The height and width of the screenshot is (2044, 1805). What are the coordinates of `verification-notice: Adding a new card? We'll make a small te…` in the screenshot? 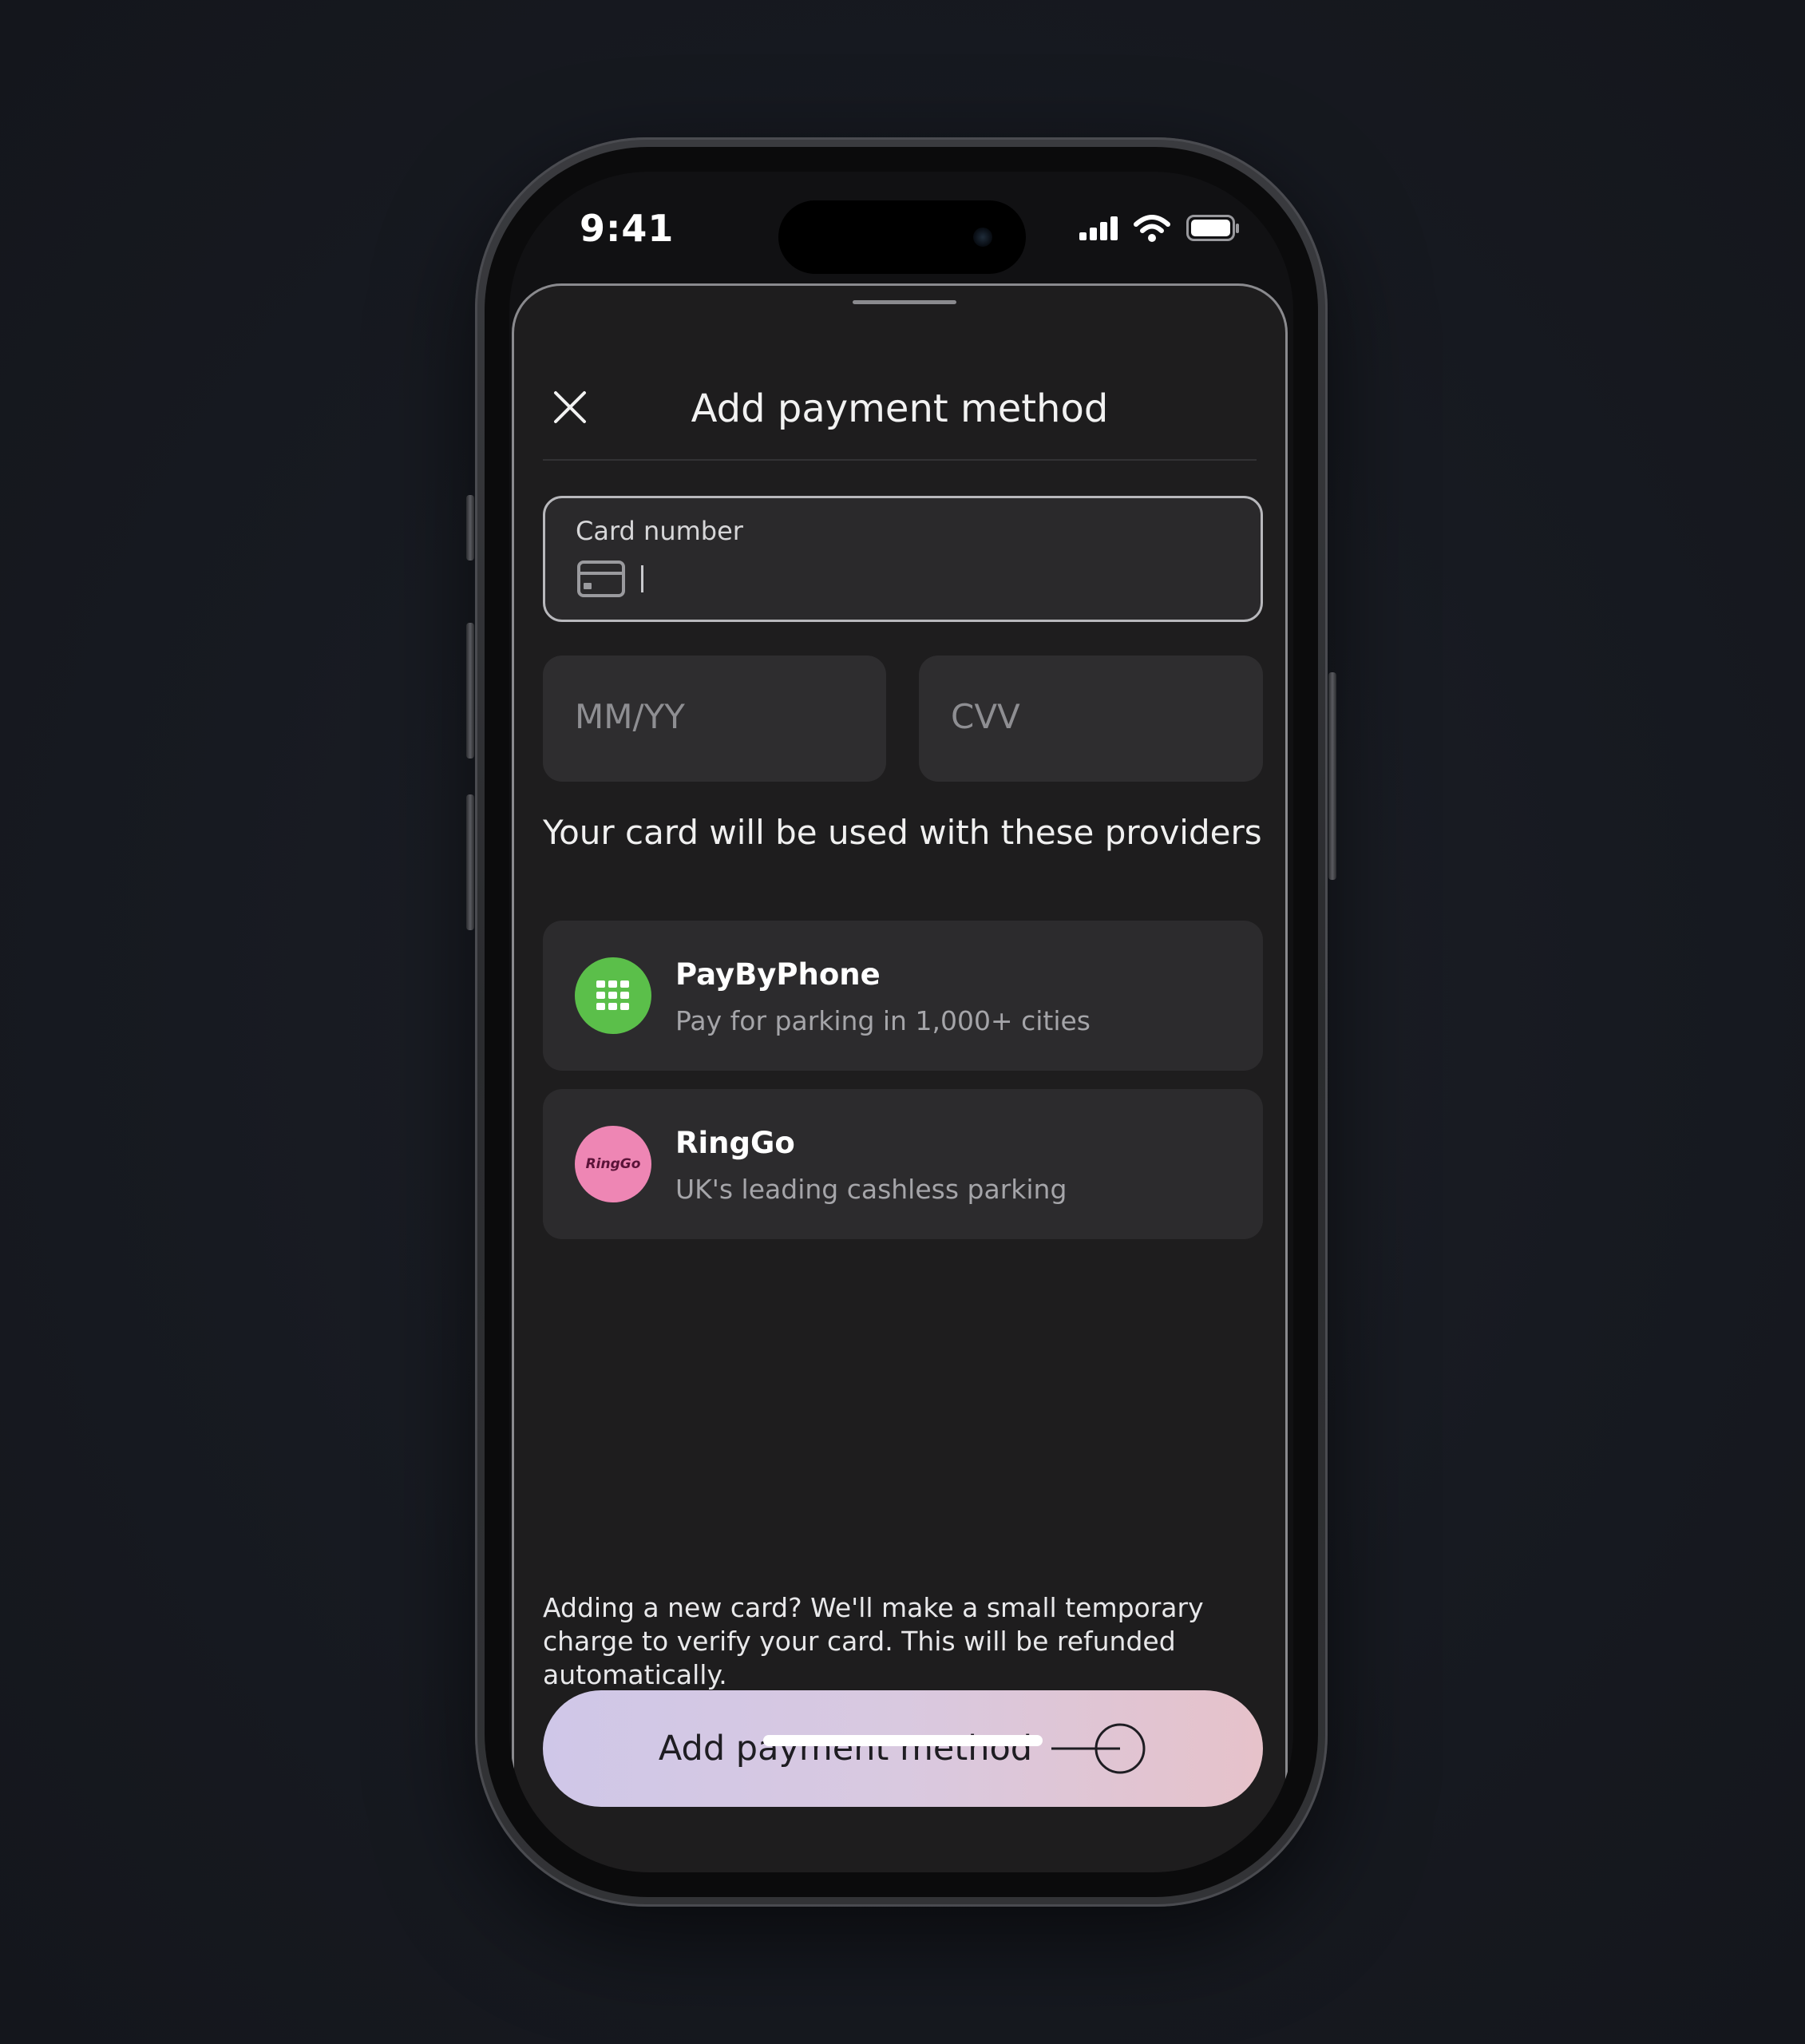 It's located at (873, 1641).